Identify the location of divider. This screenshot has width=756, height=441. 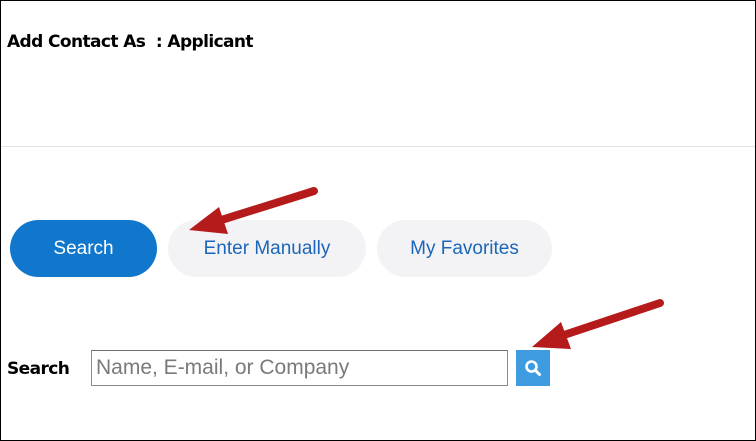
(378, 146).